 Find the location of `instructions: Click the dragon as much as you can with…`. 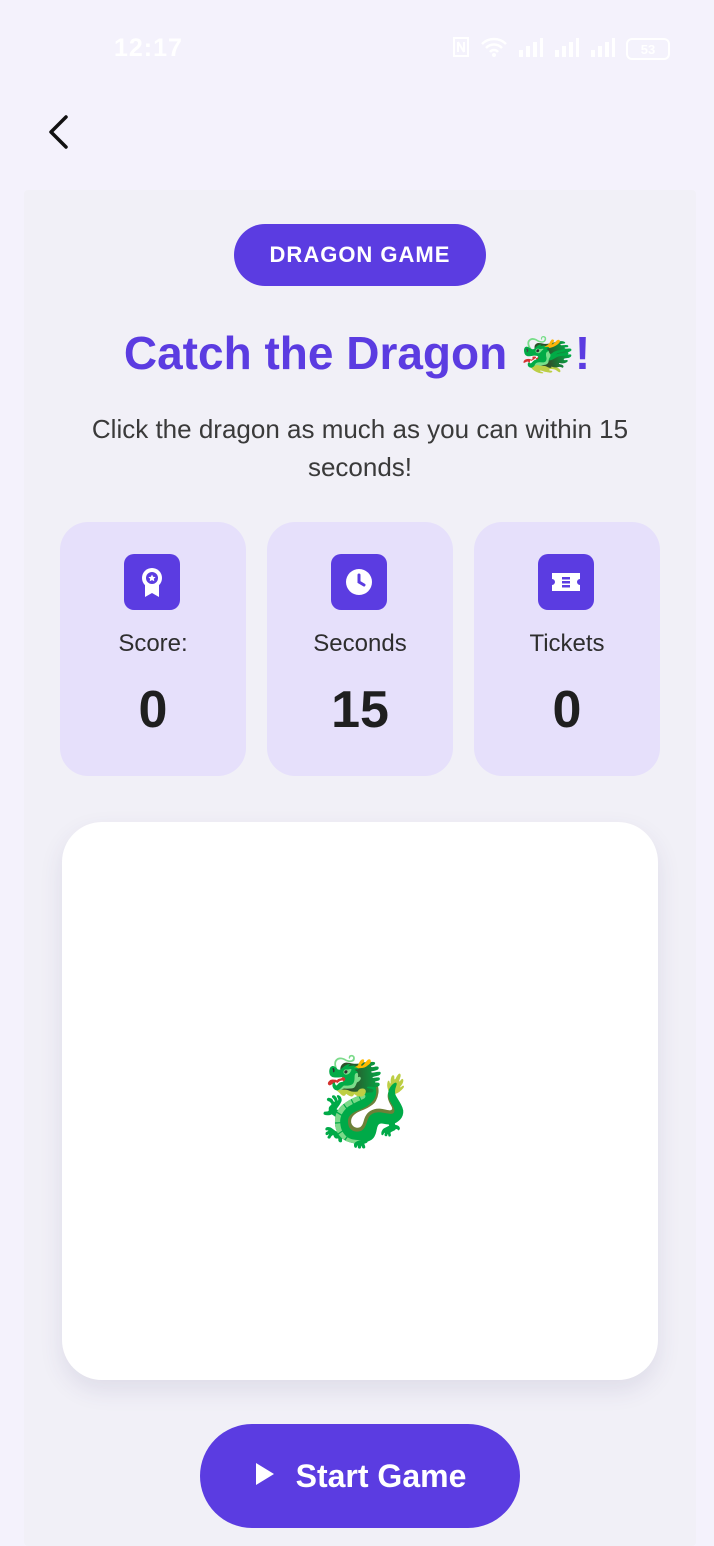

instructions: Click the dragon as much as you can with… is located at coordinates (360, 448).